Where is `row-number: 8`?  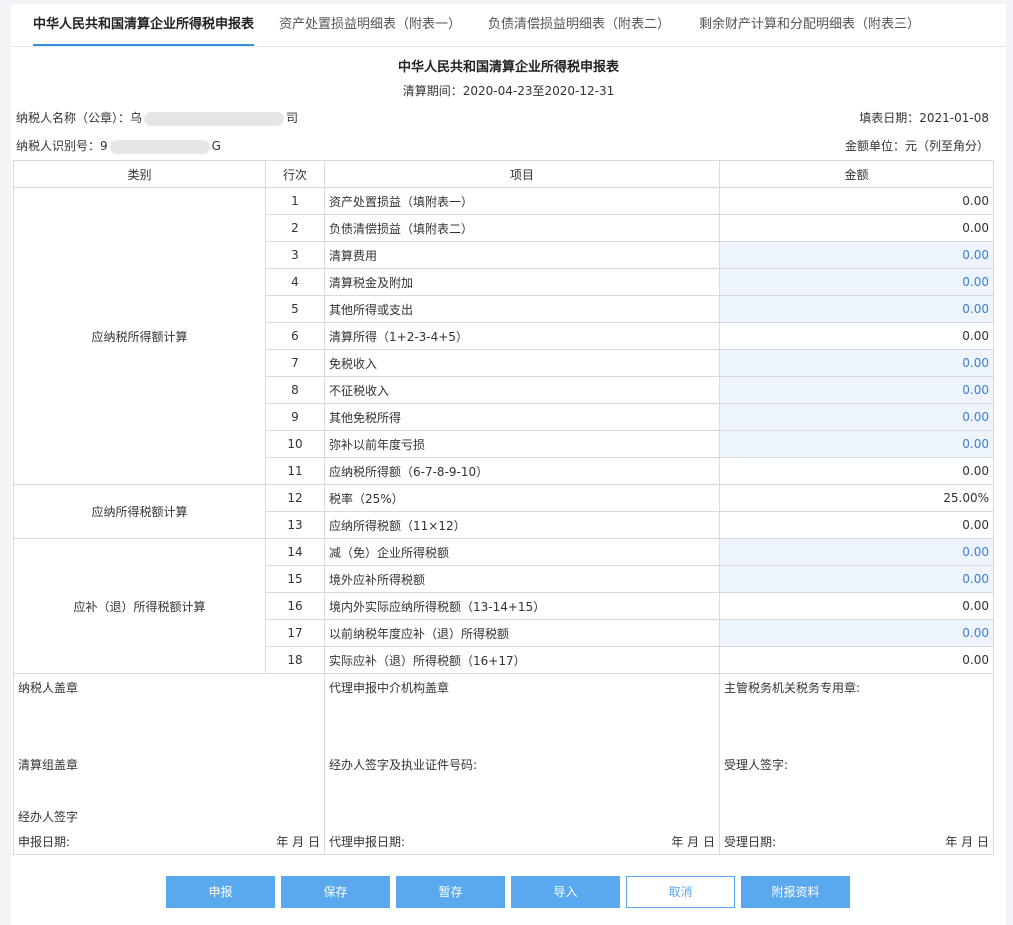
row-number: 8 is located at coordinates (295, 390).